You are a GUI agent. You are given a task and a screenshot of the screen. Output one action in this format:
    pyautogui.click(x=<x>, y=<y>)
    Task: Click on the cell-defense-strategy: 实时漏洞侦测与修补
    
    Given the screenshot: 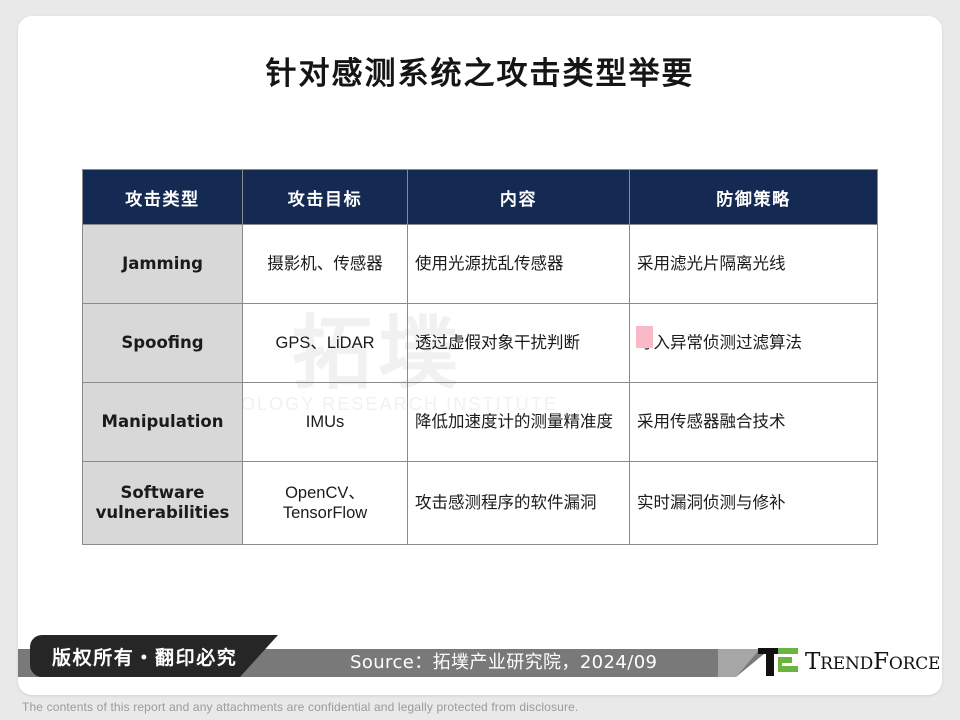 What is the action you would take?
    pyautogui.click(x=753, y=503)
    